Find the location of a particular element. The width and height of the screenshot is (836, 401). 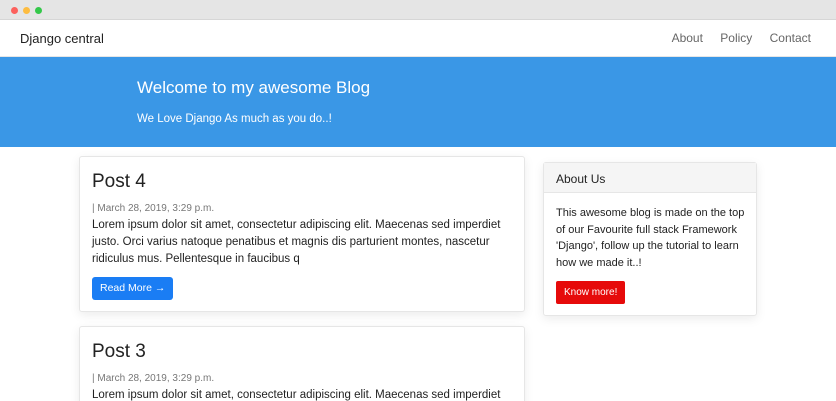

know-more-button: Know more! is located at coordinates (591, 292).